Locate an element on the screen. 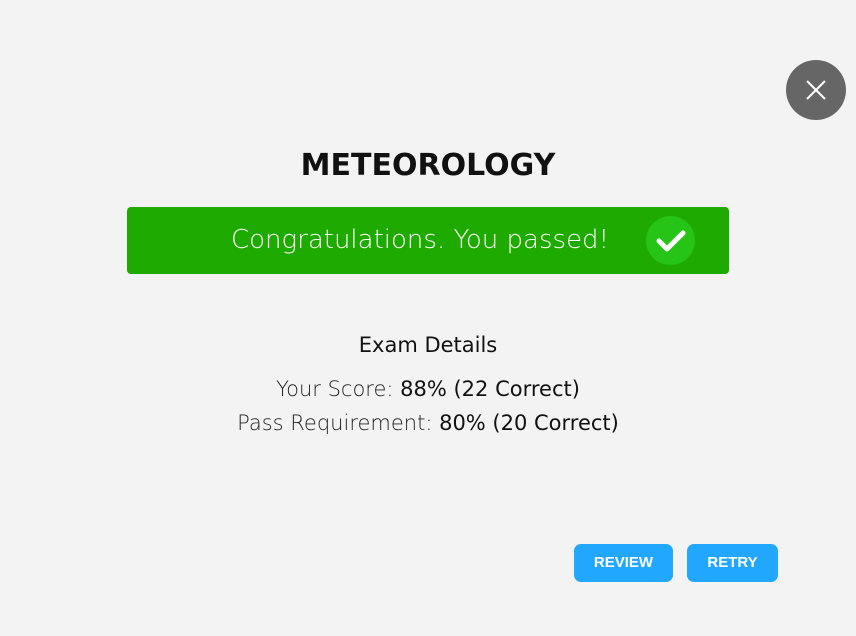 The width and height of the screenshot is (856, 636). exam-details-heading: Exam Details is located at coordinates (428, 345).